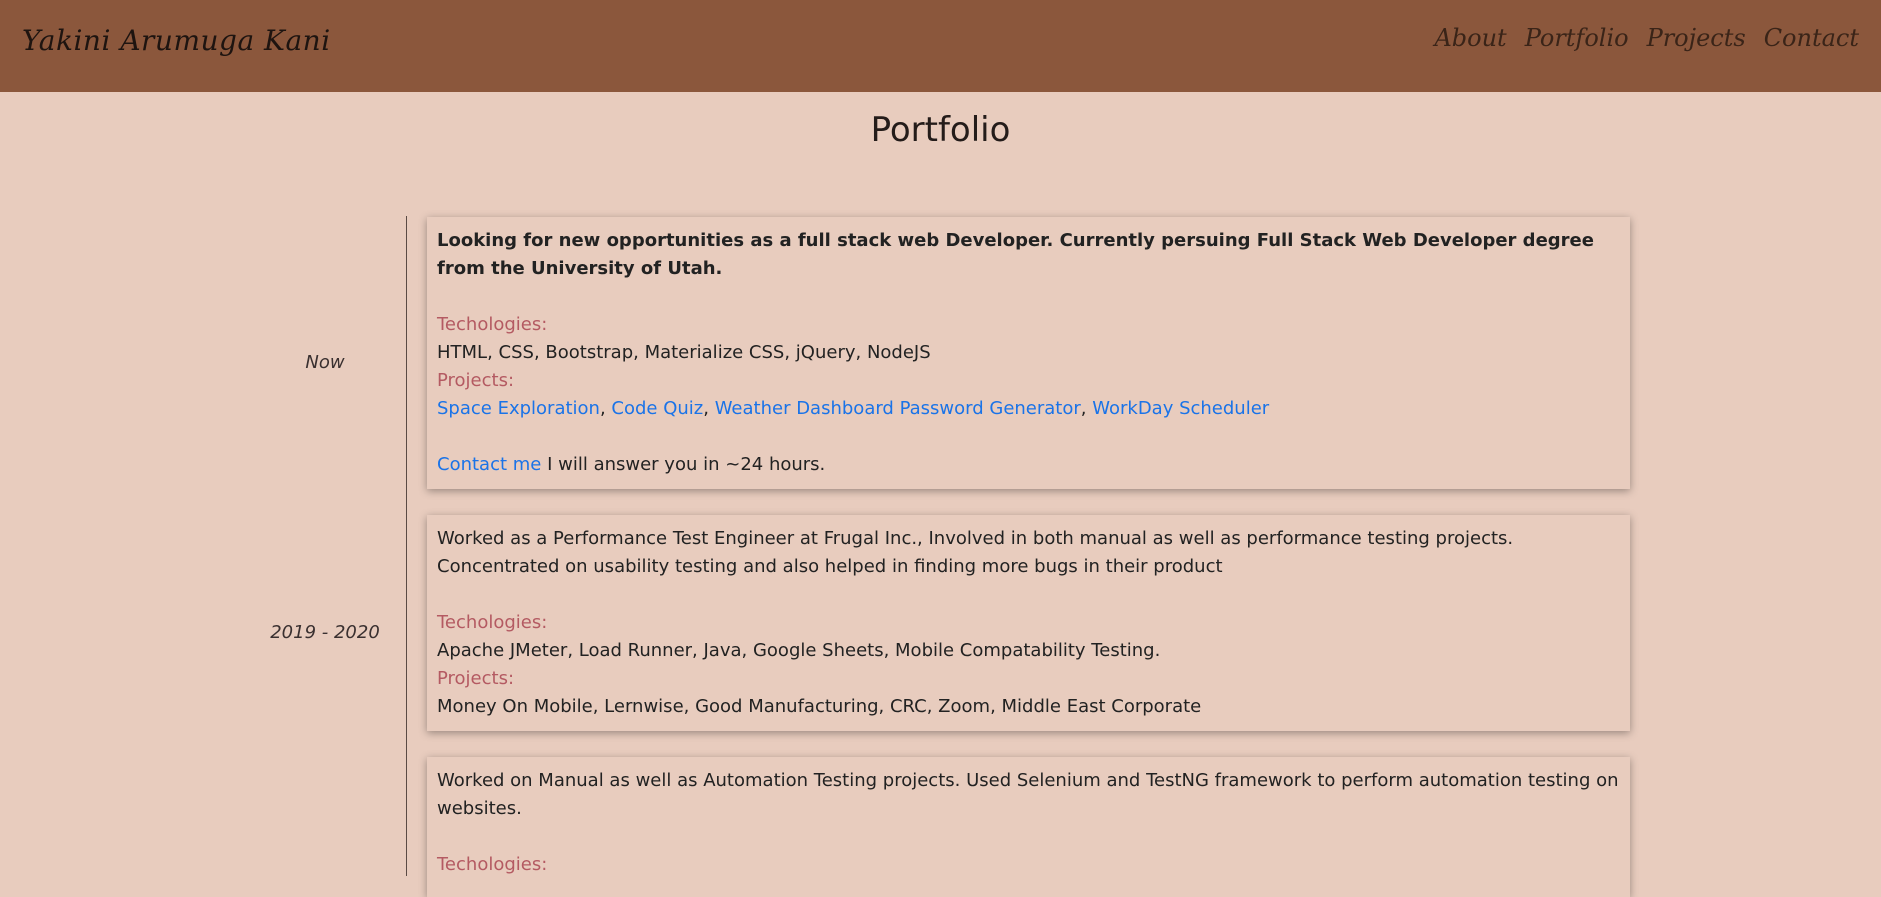  What do you see at coordinates (176, 40) in the screenshot?
I see `brand-name: Yakini Arumuga Kani` at bounding box center [176, 40].